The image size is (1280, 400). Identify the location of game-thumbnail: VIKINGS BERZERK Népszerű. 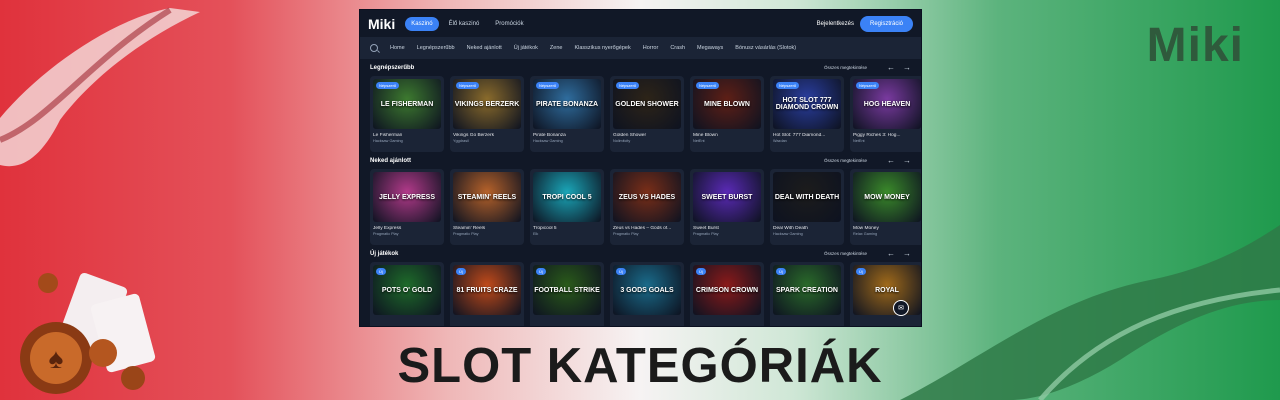
(487, 104).